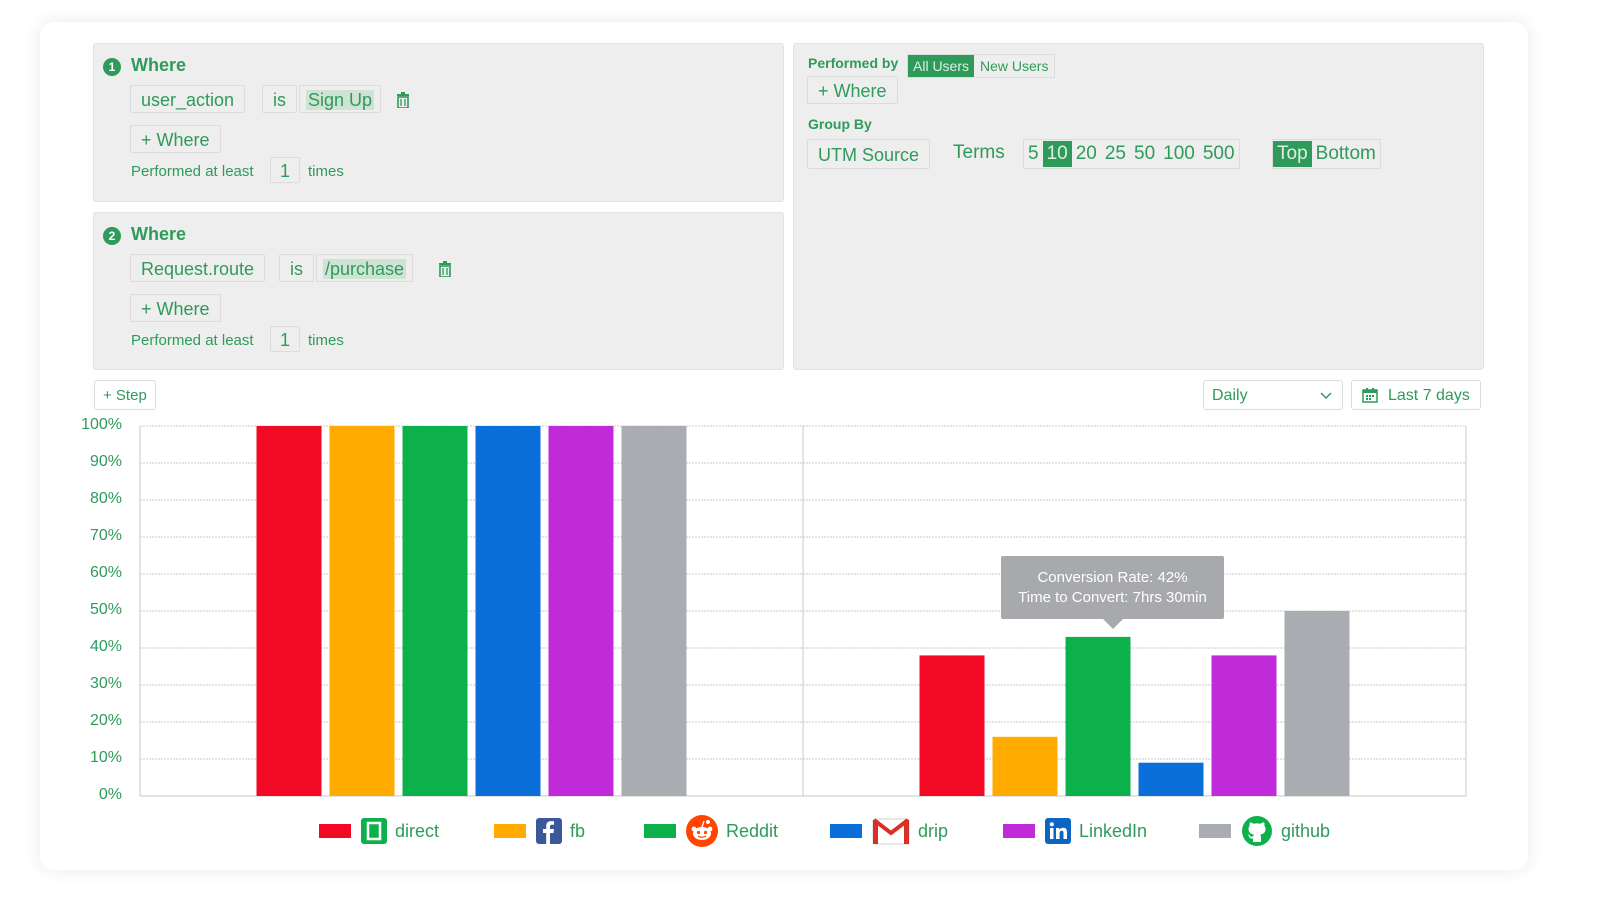  I want to click on legend-swatch-fb, so click(510, 831).